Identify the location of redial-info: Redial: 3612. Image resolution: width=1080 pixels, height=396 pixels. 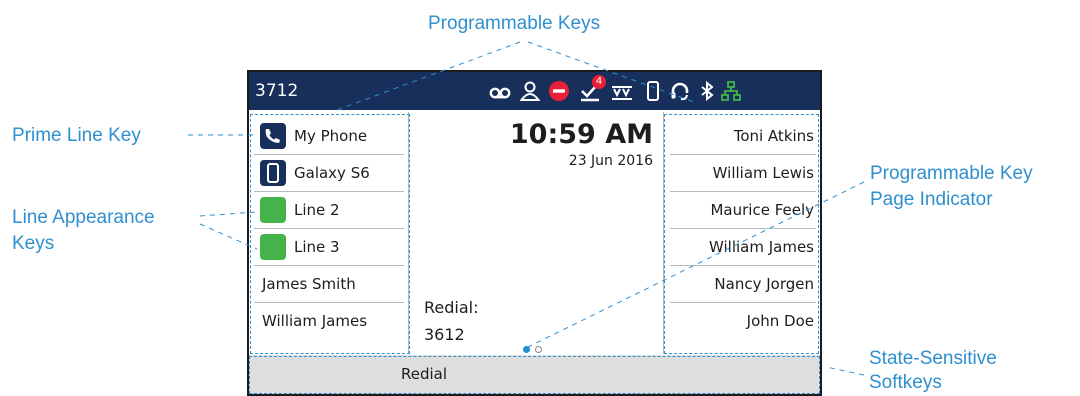
(451, 321).